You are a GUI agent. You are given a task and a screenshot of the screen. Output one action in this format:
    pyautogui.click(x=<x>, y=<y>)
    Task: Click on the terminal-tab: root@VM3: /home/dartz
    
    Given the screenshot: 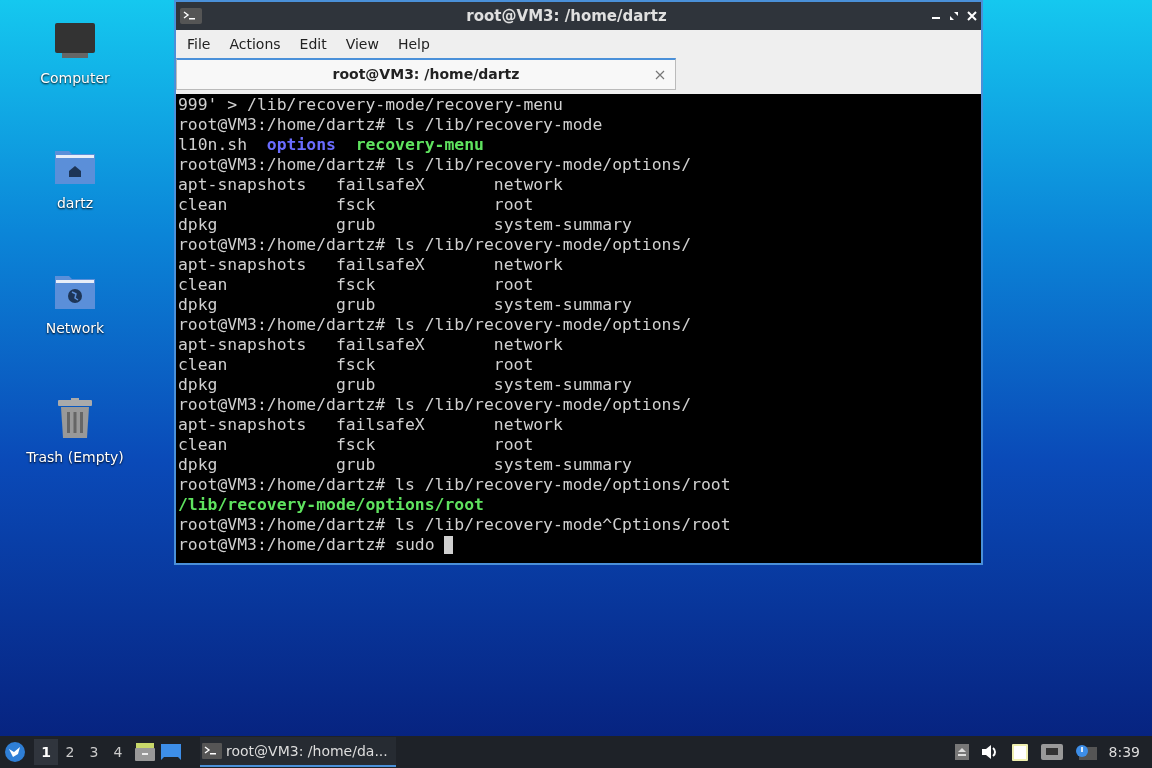 What is the action you would take?
    pyautogui.click(x=426, y=74)
    